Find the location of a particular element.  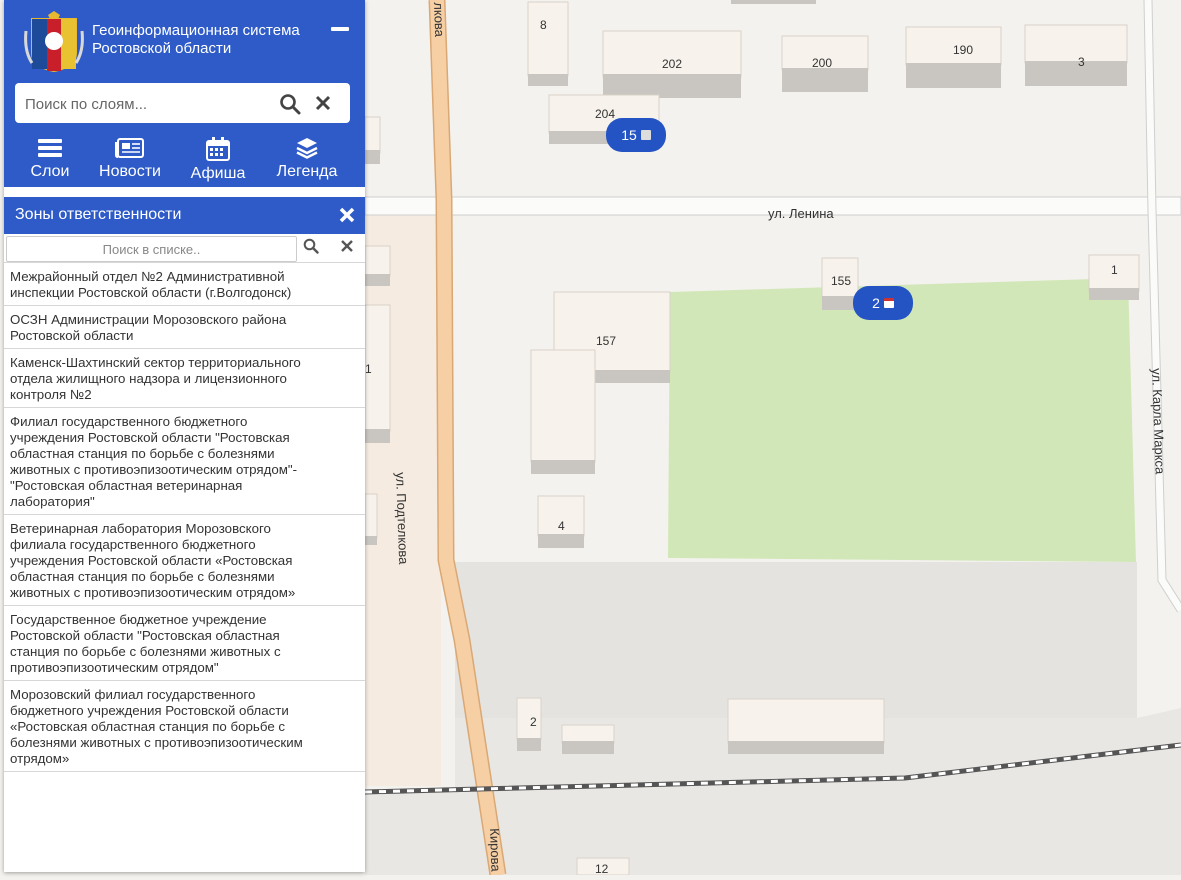

menu-icon is located at coordinates (50, 148).